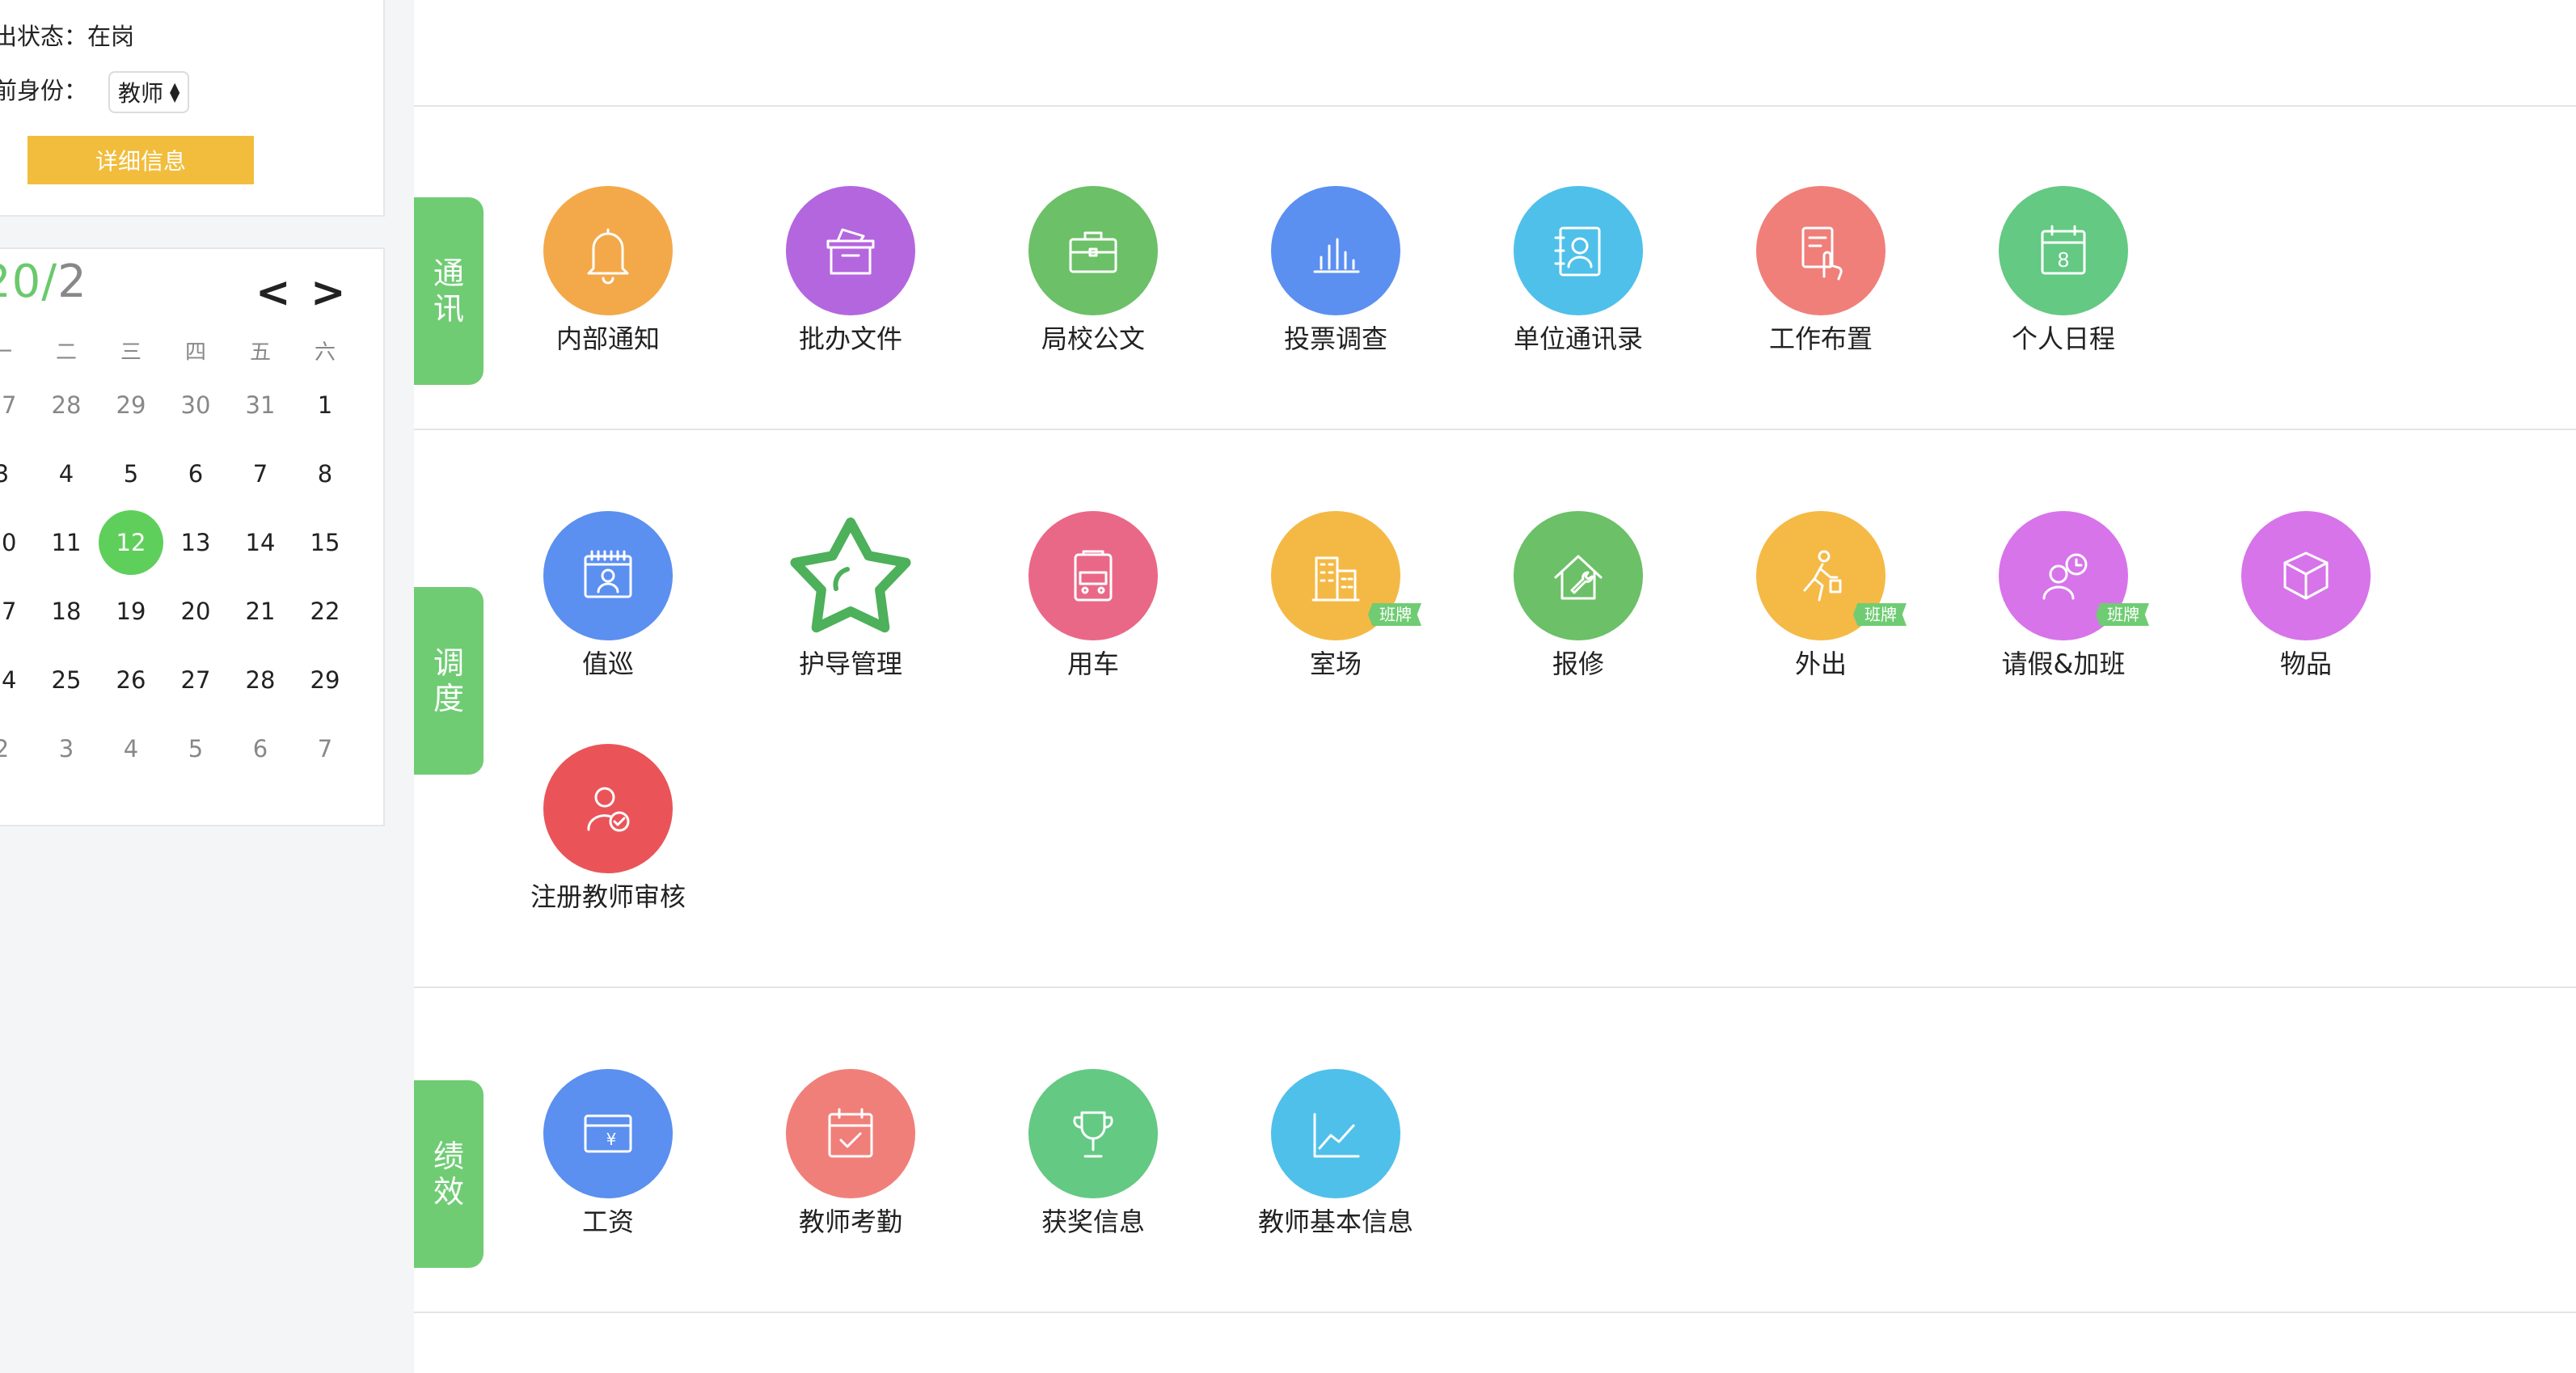  What do you see at coordinates (149, 92) in the screenshot?
I see `identity-select: 教师 ▲ ▼` at bounding box center [149, 92].